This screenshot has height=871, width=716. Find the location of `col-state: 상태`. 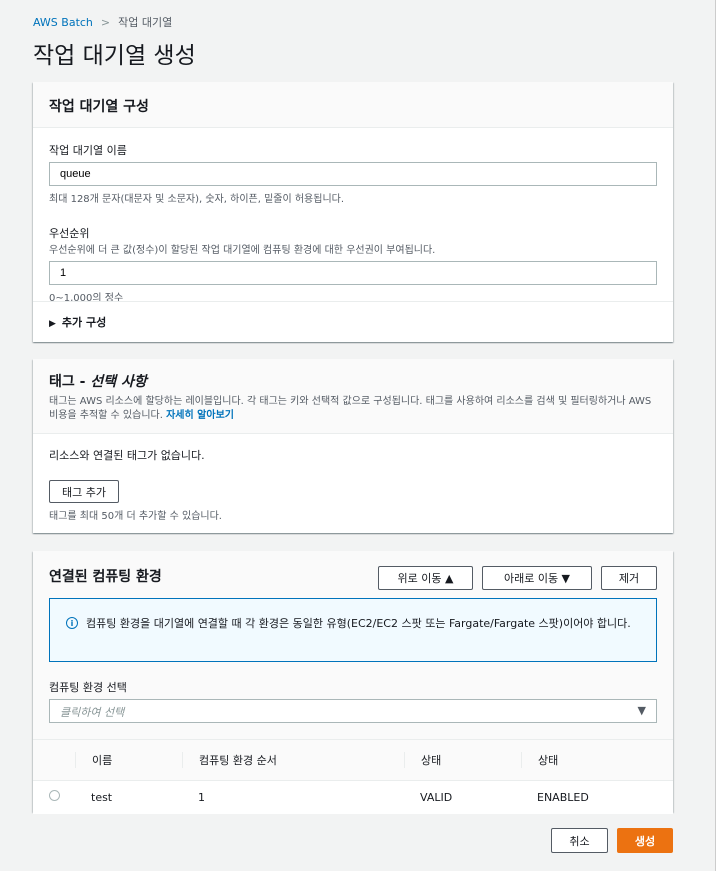

col-state: 상태 is located at coordinates (462, 759).